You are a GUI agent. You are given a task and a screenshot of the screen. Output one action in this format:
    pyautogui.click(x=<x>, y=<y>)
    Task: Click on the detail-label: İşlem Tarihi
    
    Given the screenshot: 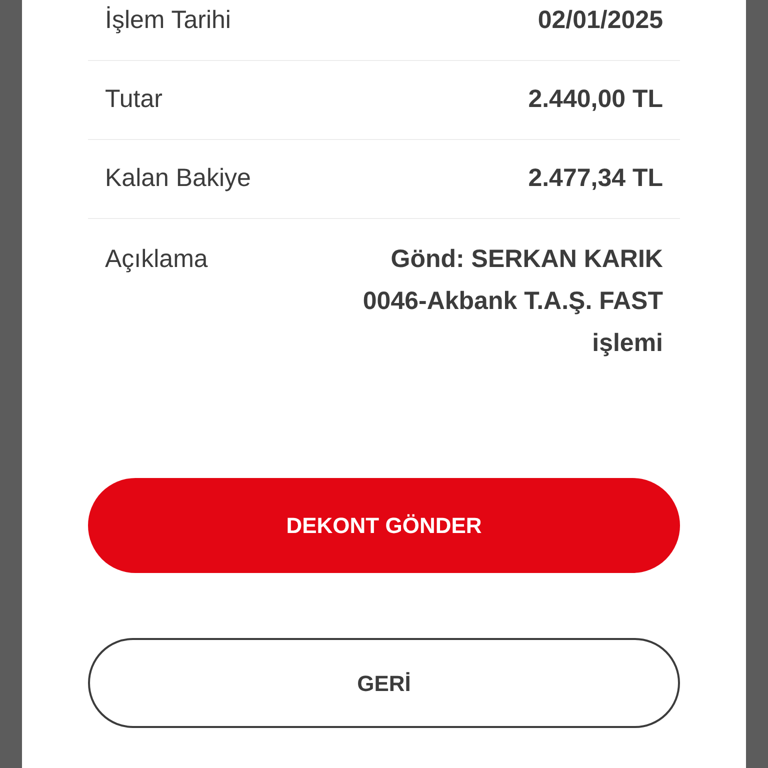 What is the action you would take?
    pyautogui.click(x=168, y=20)
    